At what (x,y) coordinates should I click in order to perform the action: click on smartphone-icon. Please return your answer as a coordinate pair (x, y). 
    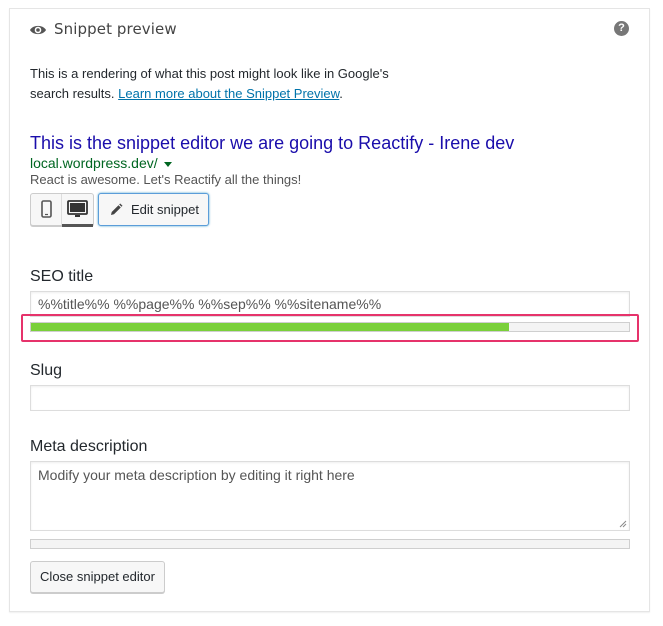
    Looking at the image, I should click on (46, 209).